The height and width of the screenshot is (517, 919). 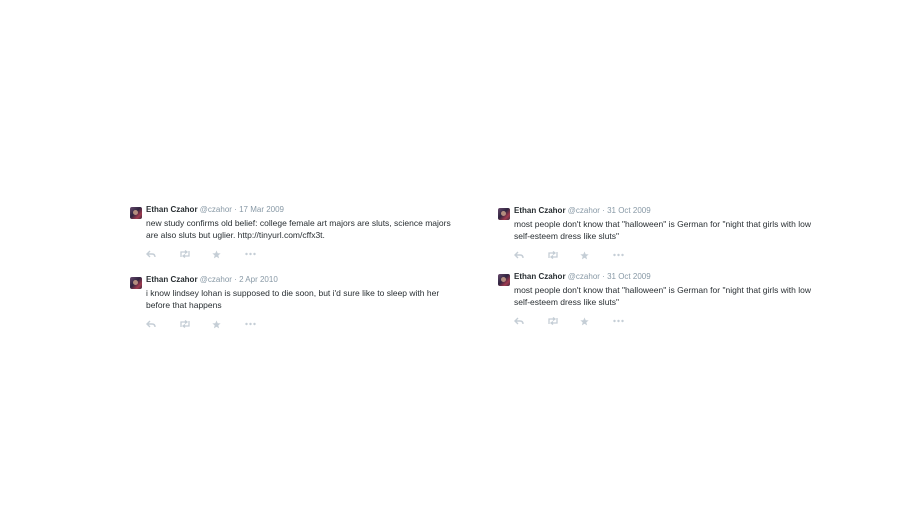 What do you see at coordinates (301, 210) in the screenshot?
I see `tweet-header: Ethan Czahor @czahor · 17 Mar 2009` at bounding box center [301, 210].